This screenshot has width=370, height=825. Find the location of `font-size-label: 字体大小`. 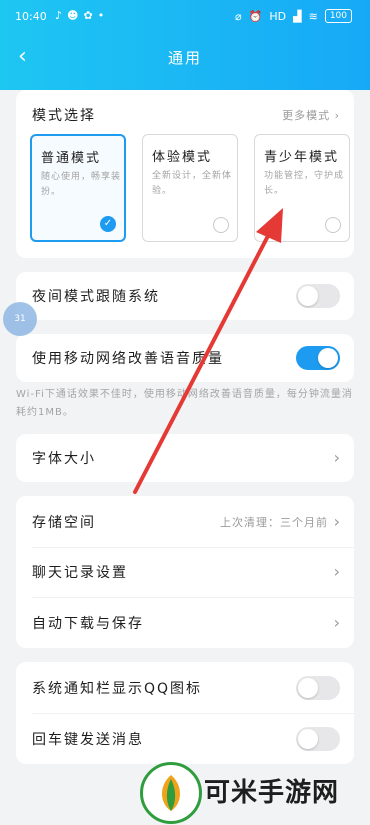

font-size-label: 字体大小 is located at coordinates (64, 459).